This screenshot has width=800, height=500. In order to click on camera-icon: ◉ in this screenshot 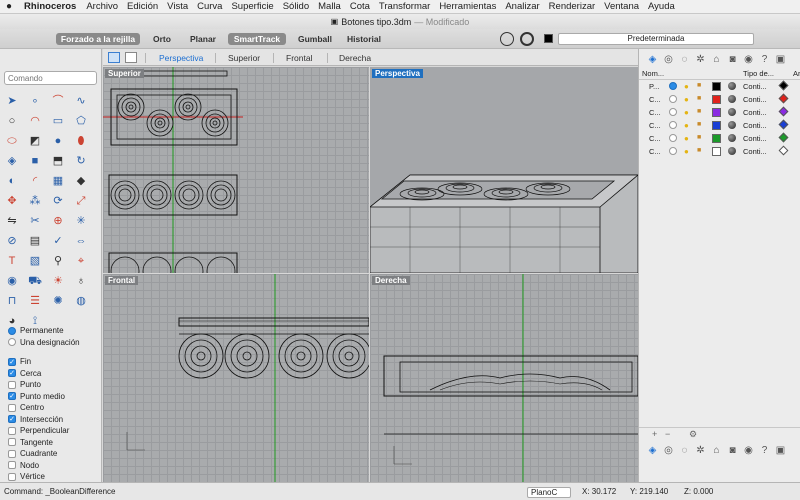, I will do `click(12, 281)`.